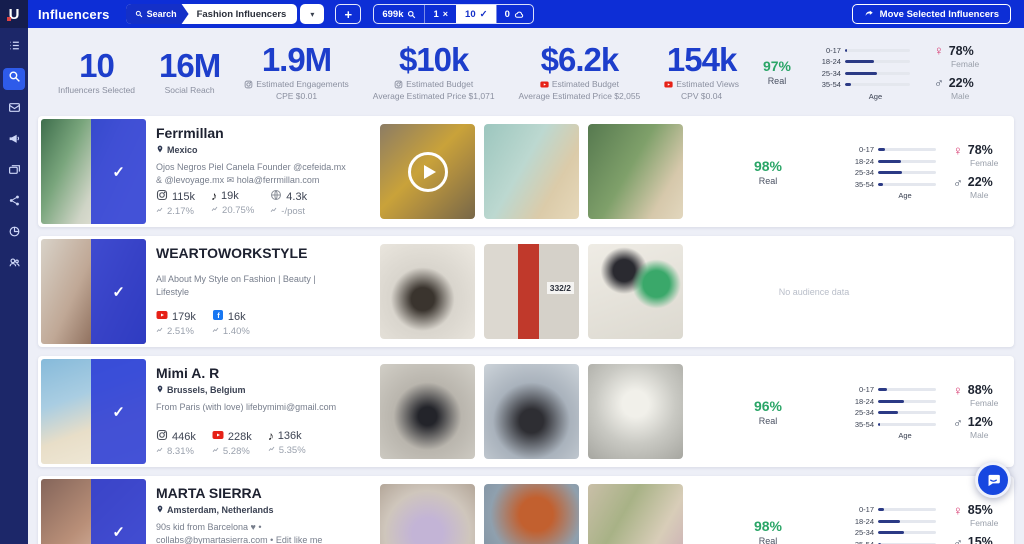 The width and height of the screenshot is (1024, 544). Describe the element at coordinates (956, 72) in the screenshot. I see `gender-split-summary: ♀ 78% Female ♂ 22% Male` at that location.